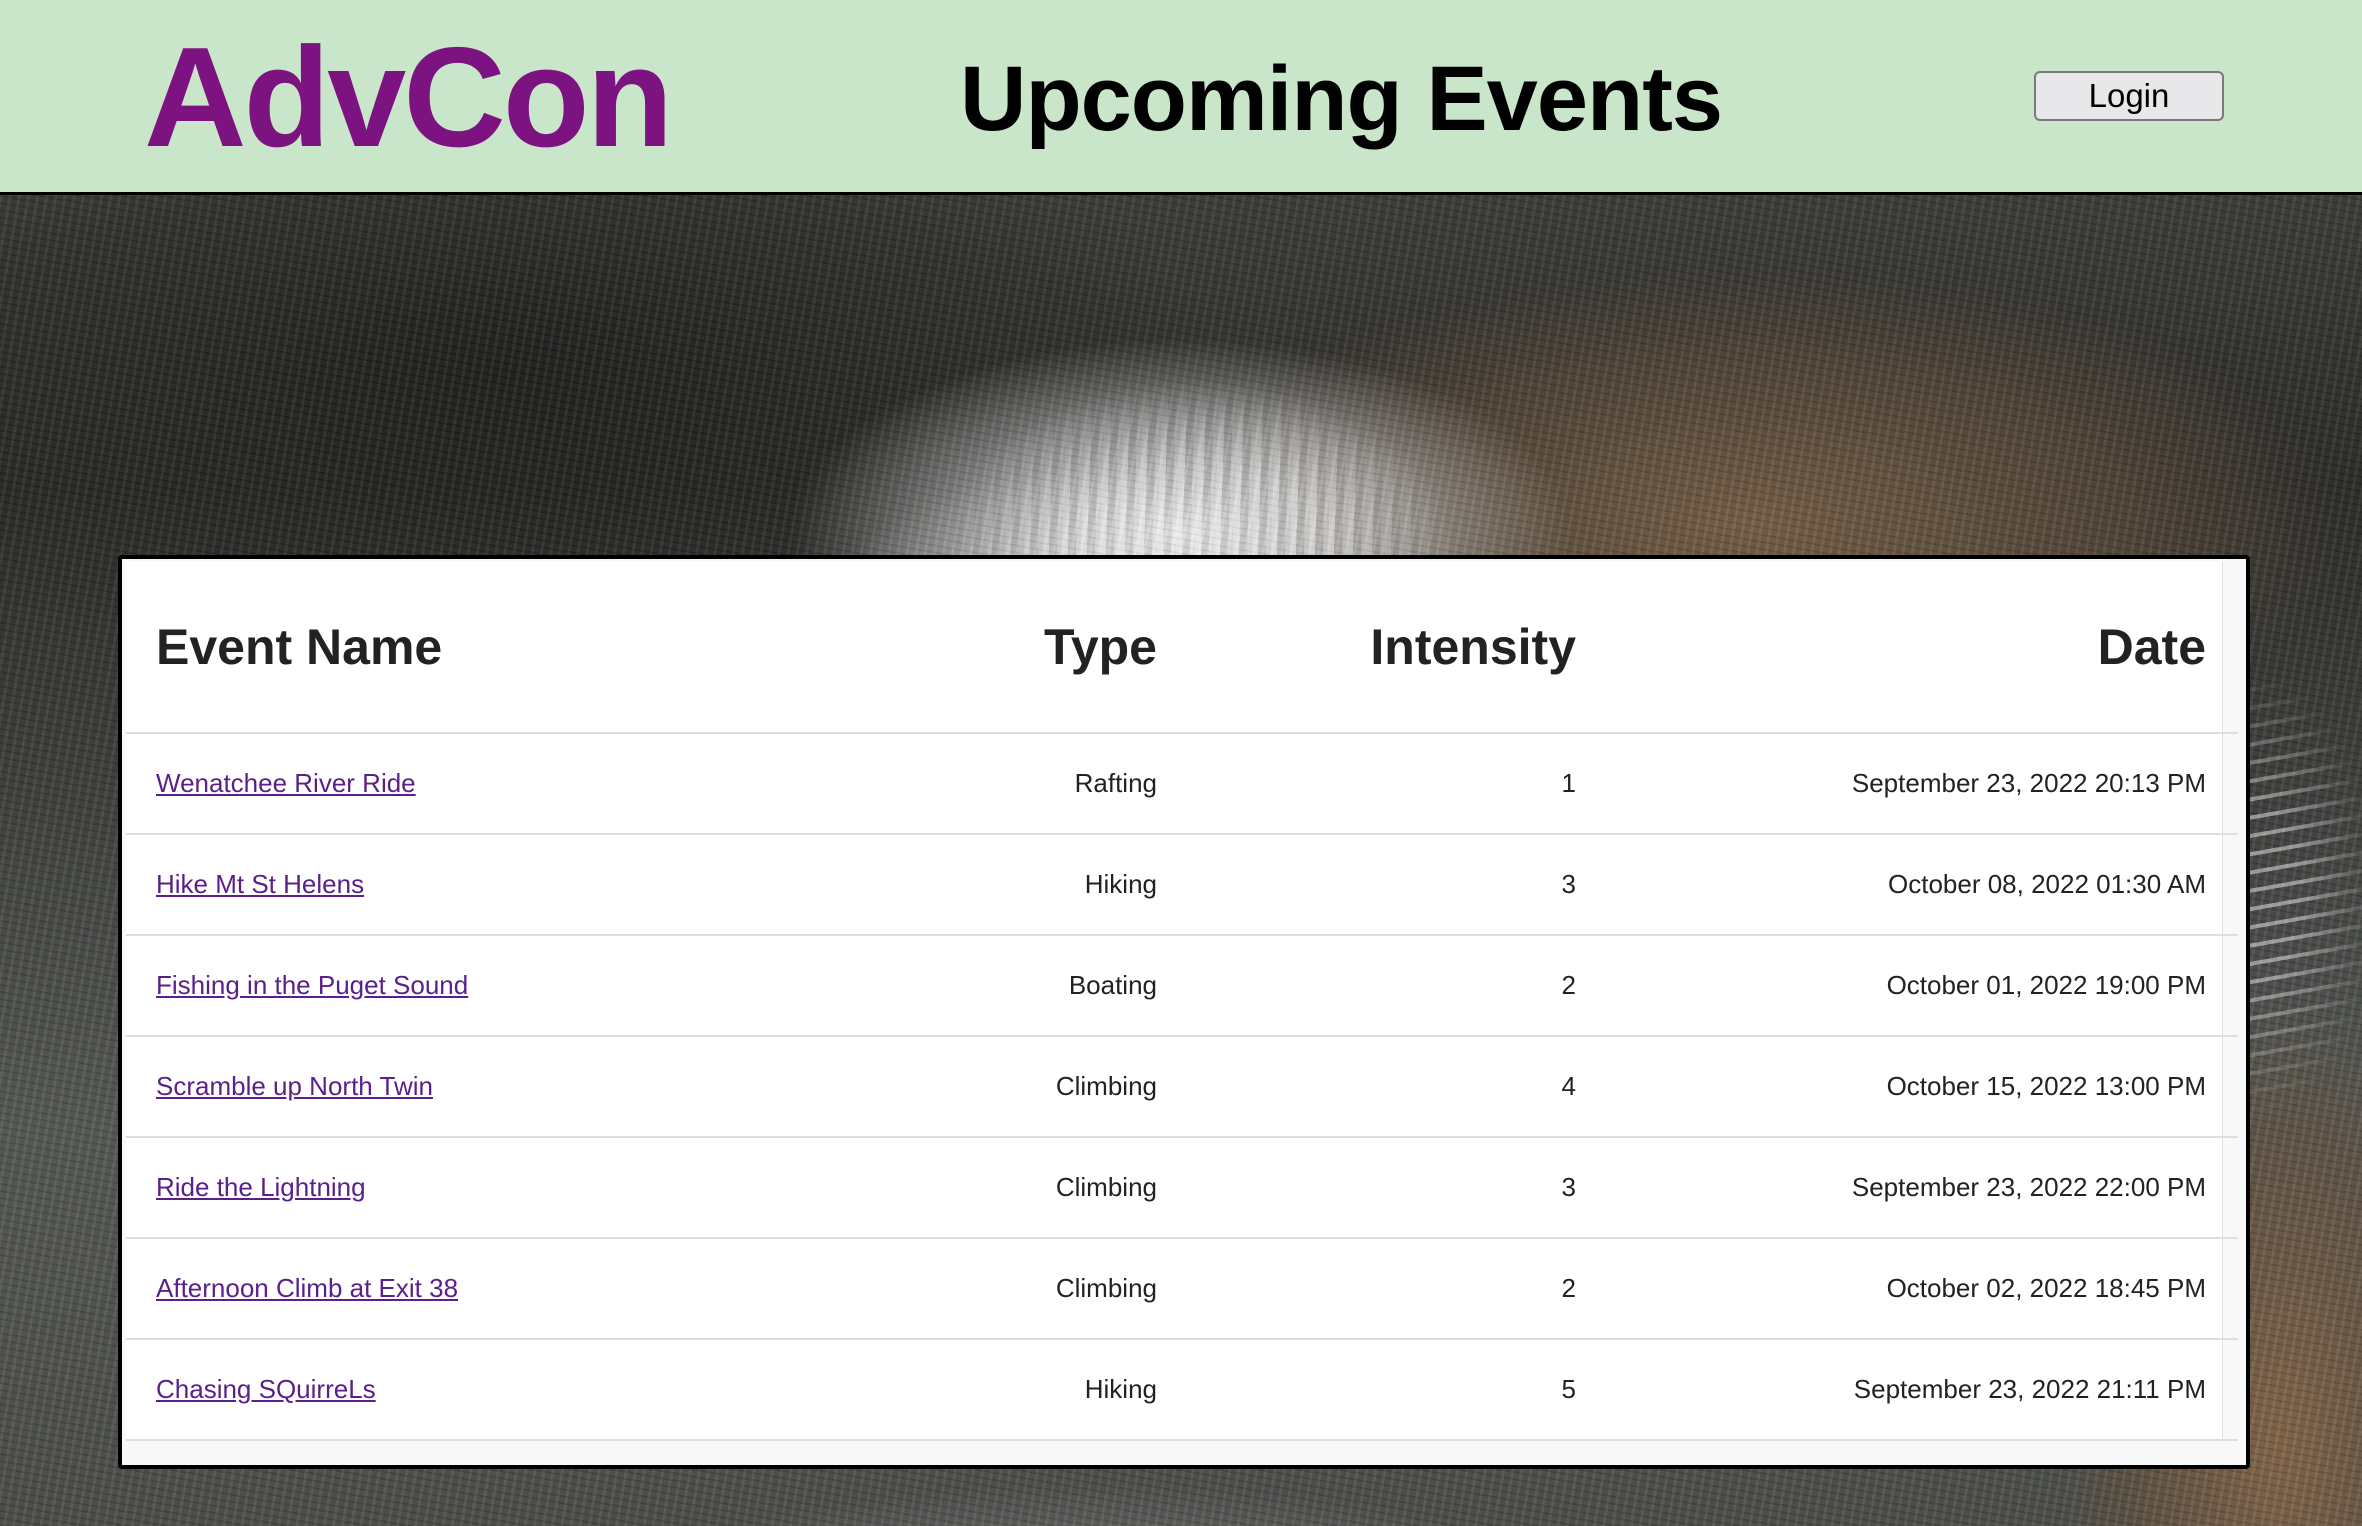 This screenshot has height=1526, width=2362. I want to click on event-name-cell: Hike Mt St Helens, so click(476, 884).